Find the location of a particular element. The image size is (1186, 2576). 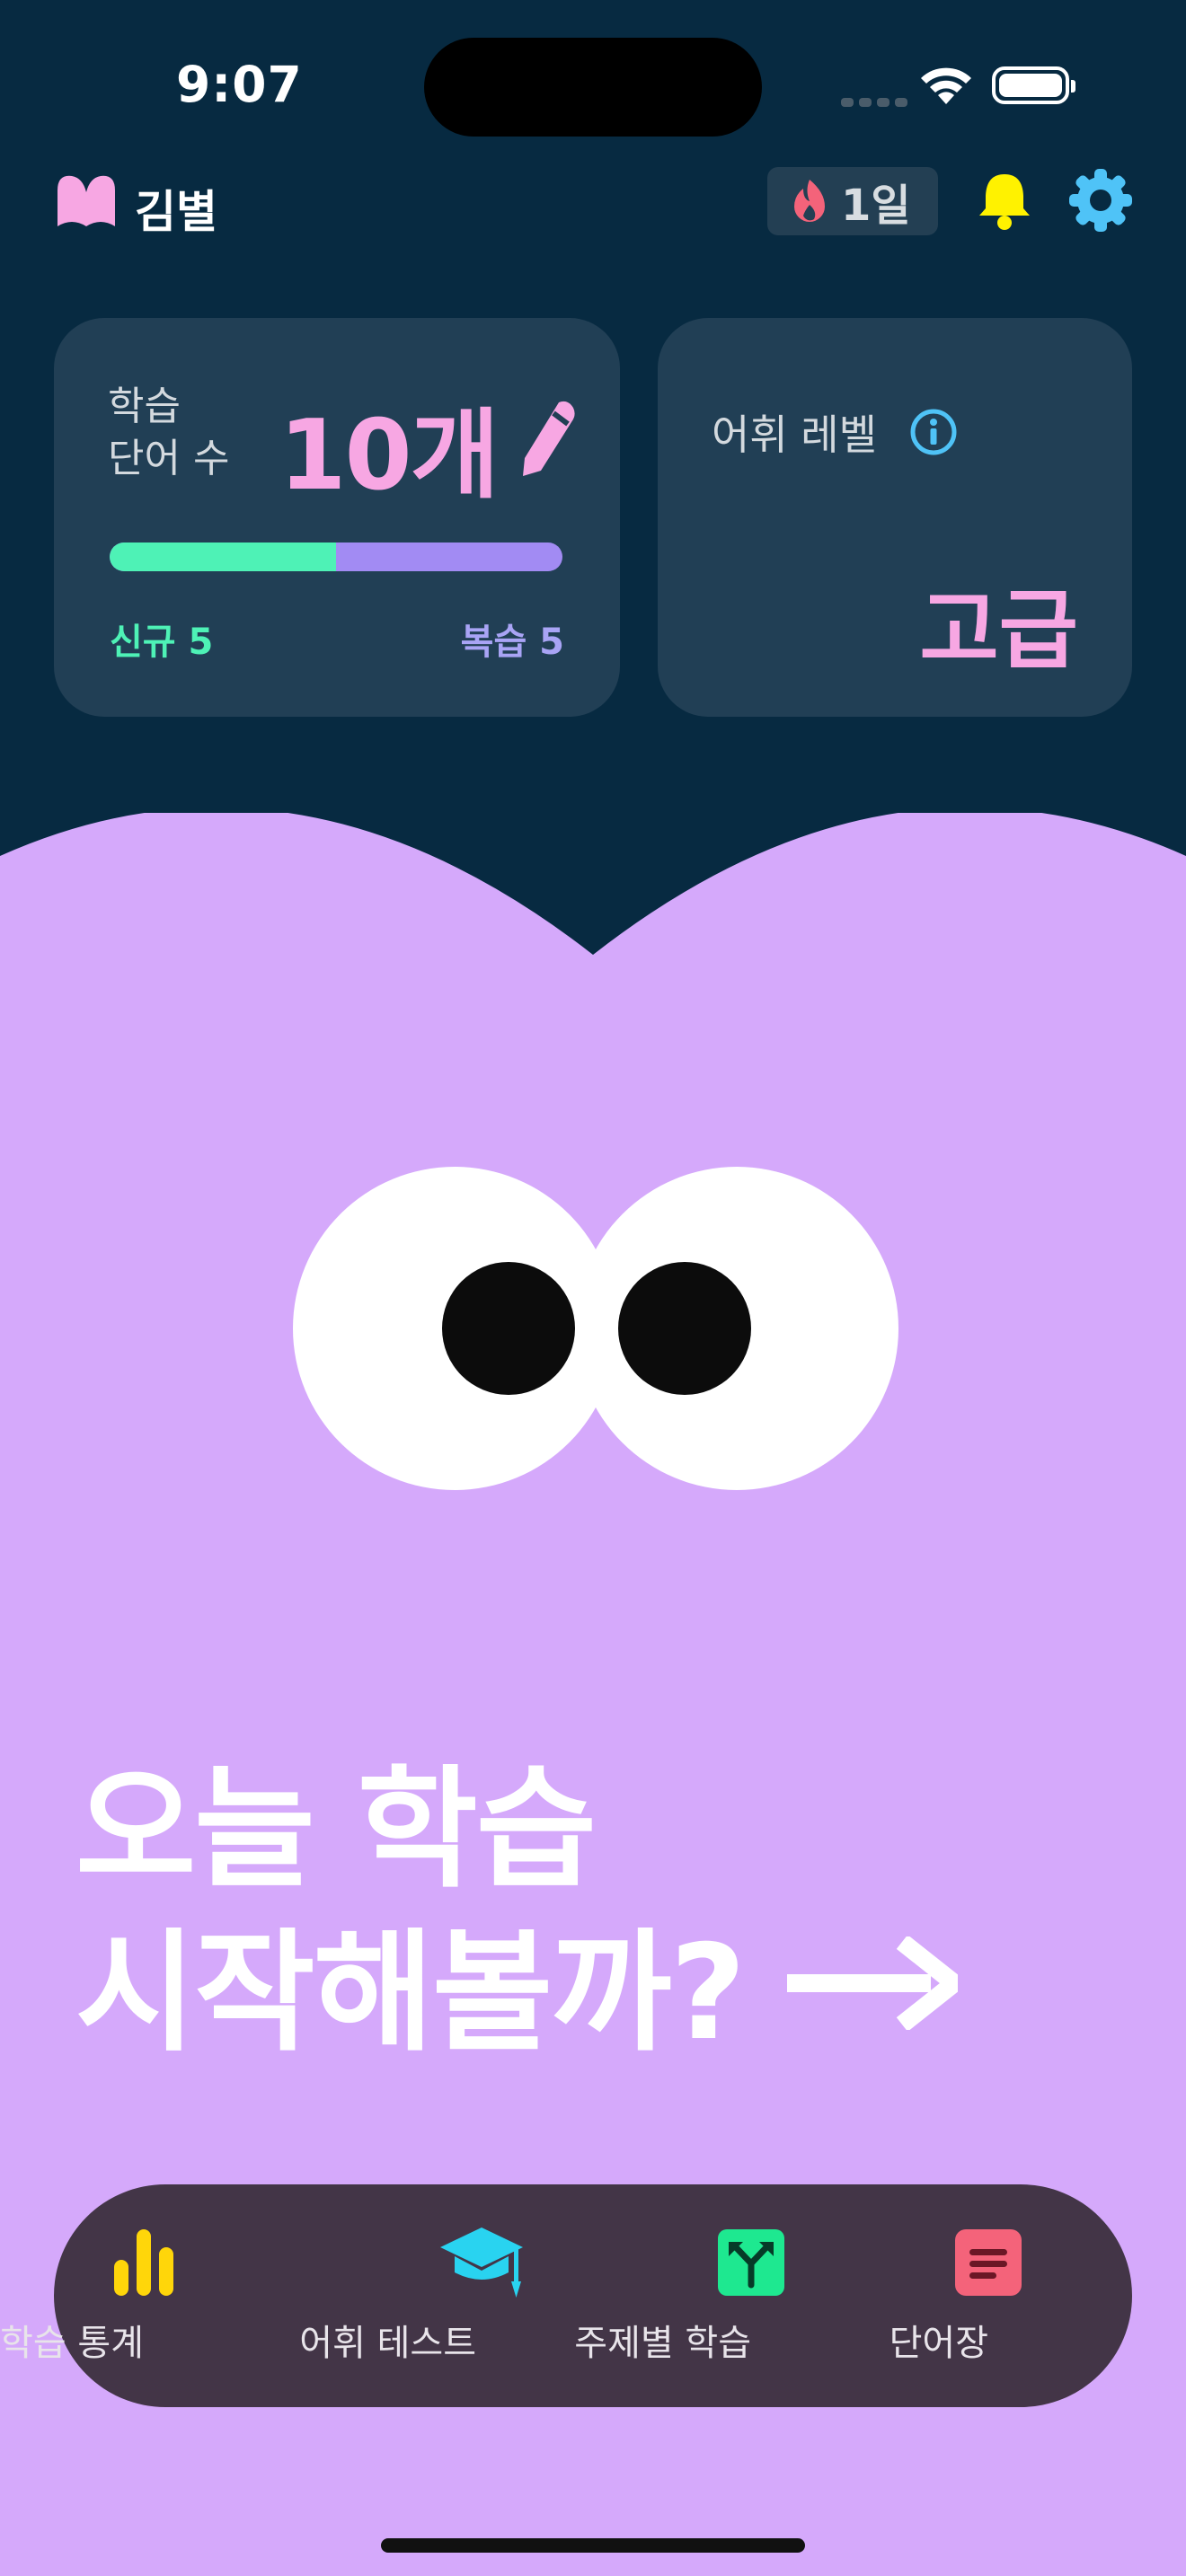

home-indicator is located at coordinates (593, 2545).